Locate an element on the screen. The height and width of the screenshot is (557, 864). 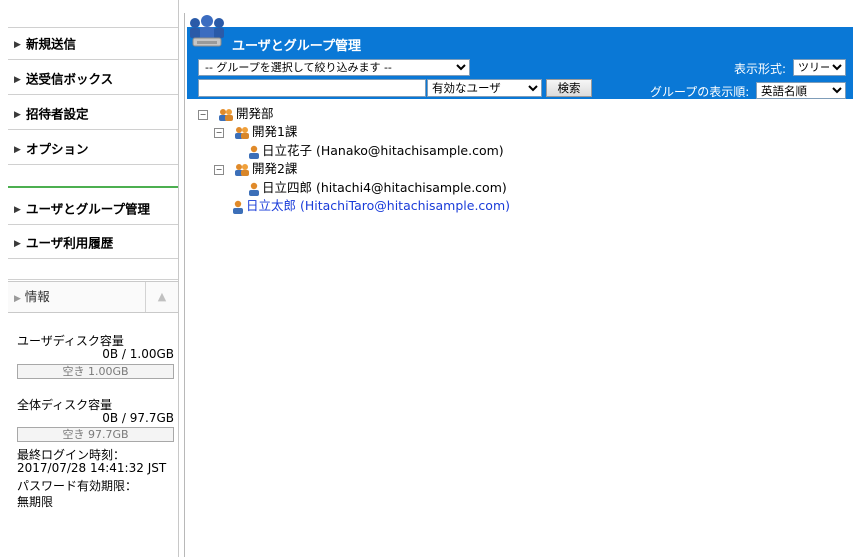
group-name: 開発部 is located at coordinates (255, 113).